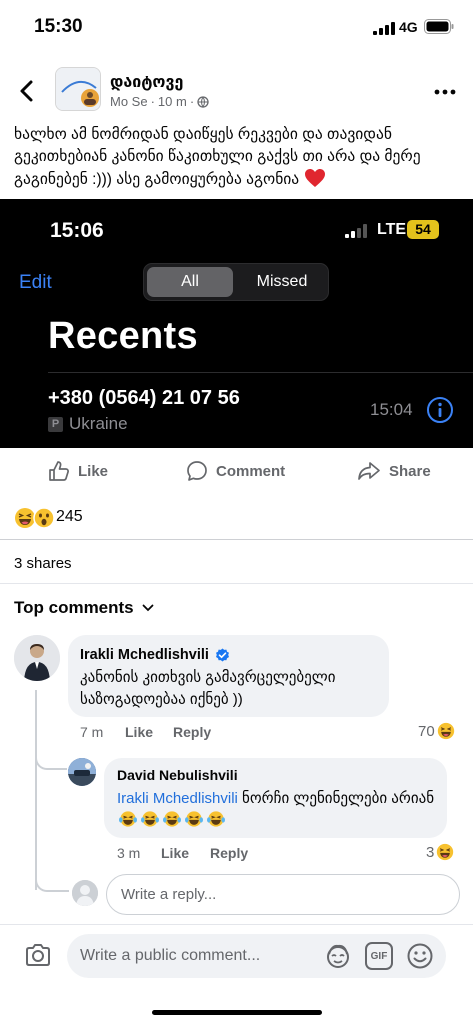 The height and width of the screenshot is (1024, 473). I want to click on reaction-icons, so click(34, 518).